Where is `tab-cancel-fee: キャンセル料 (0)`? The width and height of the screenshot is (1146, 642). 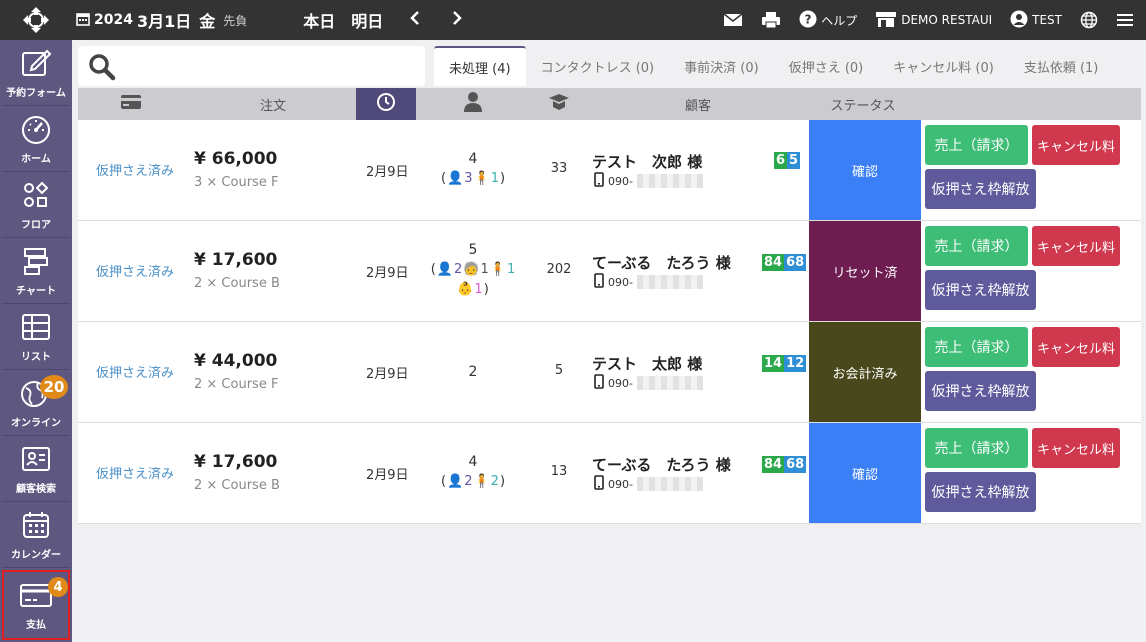 tab-cancel-fee: キャンセル料 (0) is located at coordinates (943, 66).